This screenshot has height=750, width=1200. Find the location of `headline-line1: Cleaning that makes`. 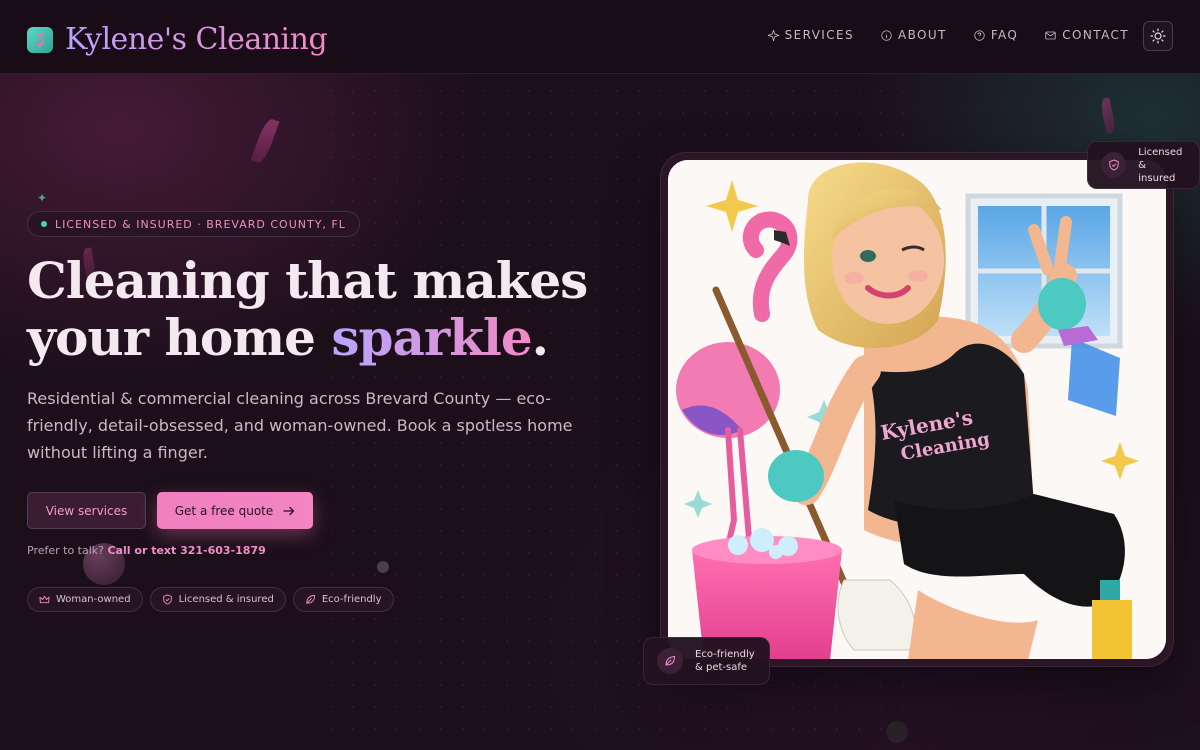

headline-line1: Cleaning that makes is located at coordinates (307, 280).